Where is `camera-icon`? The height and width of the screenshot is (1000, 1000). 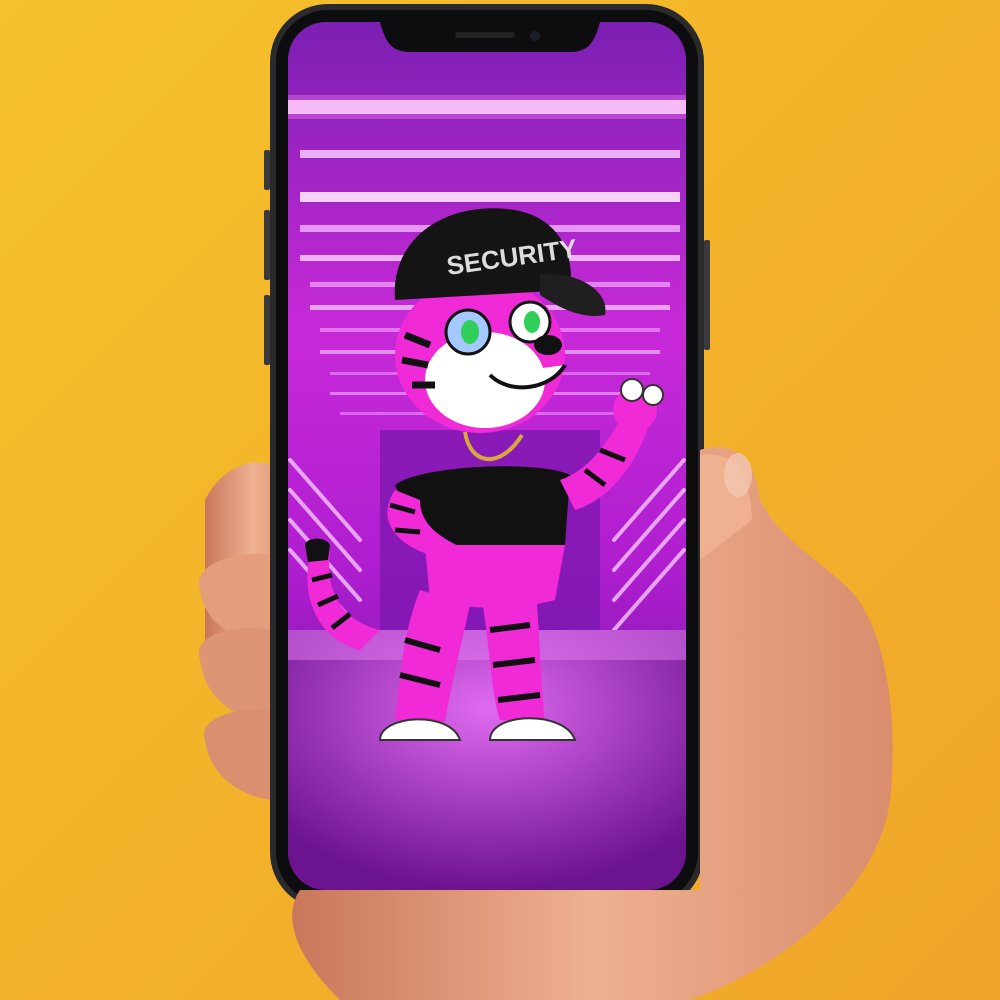 camera-icon is located at coordinates (535, 36).